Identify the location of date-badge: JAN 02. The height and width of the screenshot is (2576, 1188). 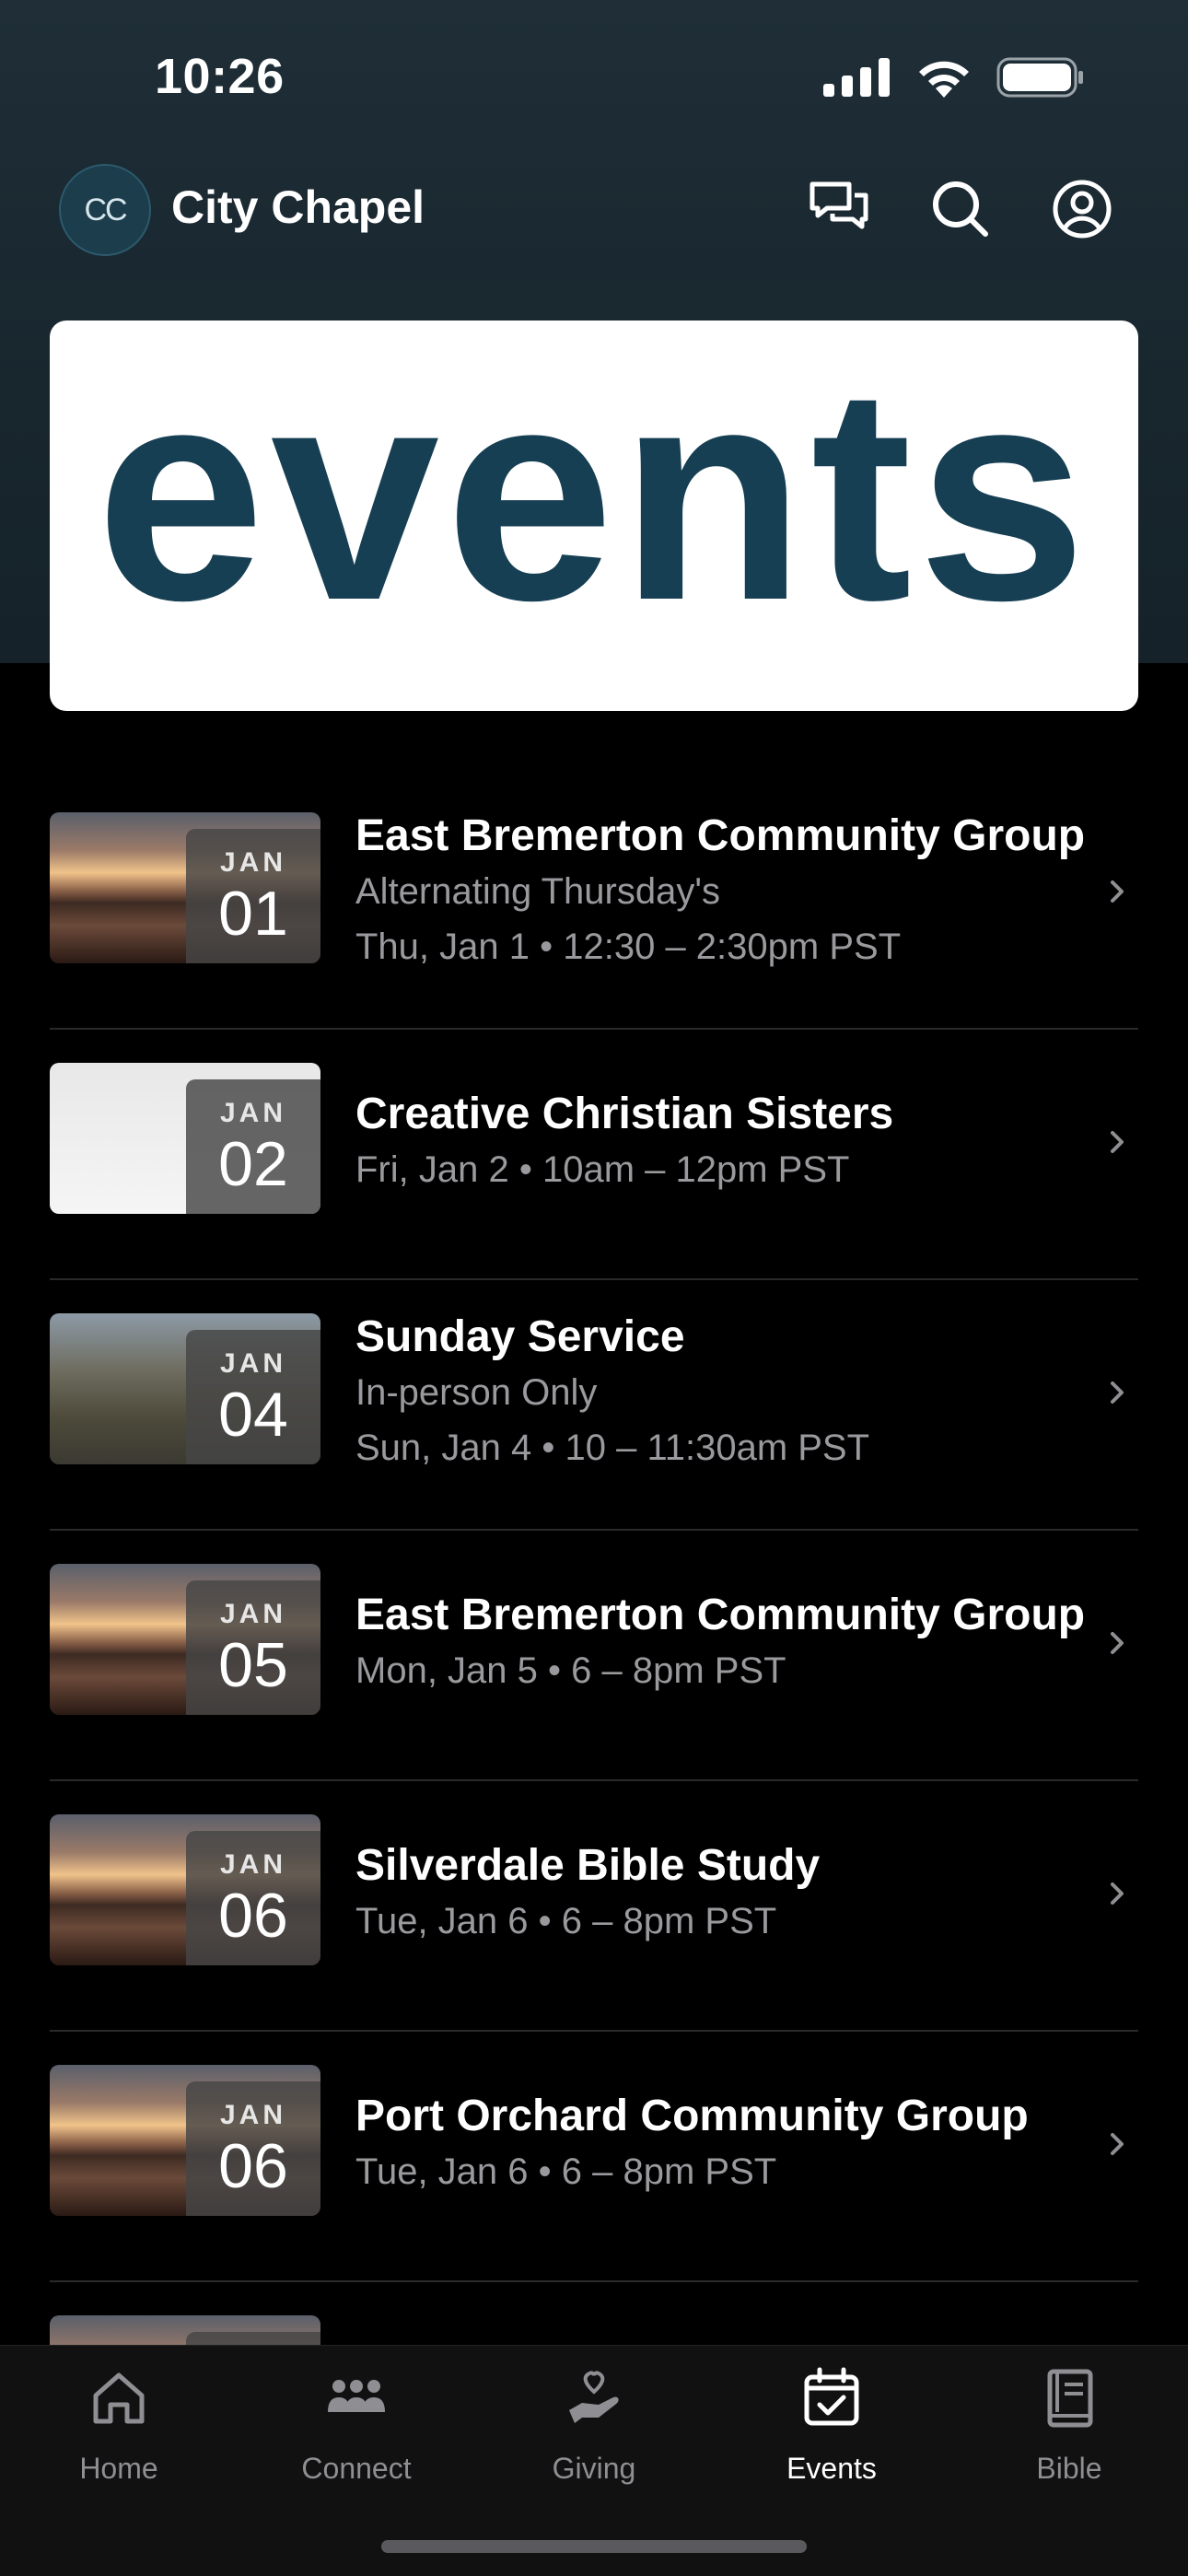
(253, 1146).